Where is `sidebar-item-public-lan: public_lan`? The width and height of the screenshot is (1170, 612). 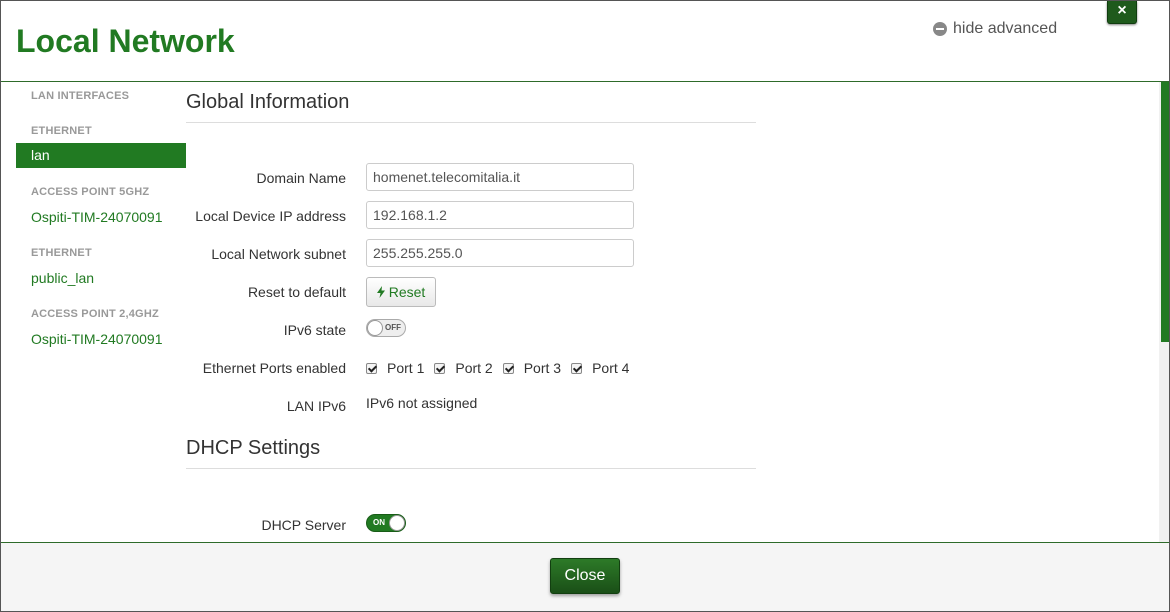 sidebar-item-public-lan: public_lan is located at coordinates (62, 278).